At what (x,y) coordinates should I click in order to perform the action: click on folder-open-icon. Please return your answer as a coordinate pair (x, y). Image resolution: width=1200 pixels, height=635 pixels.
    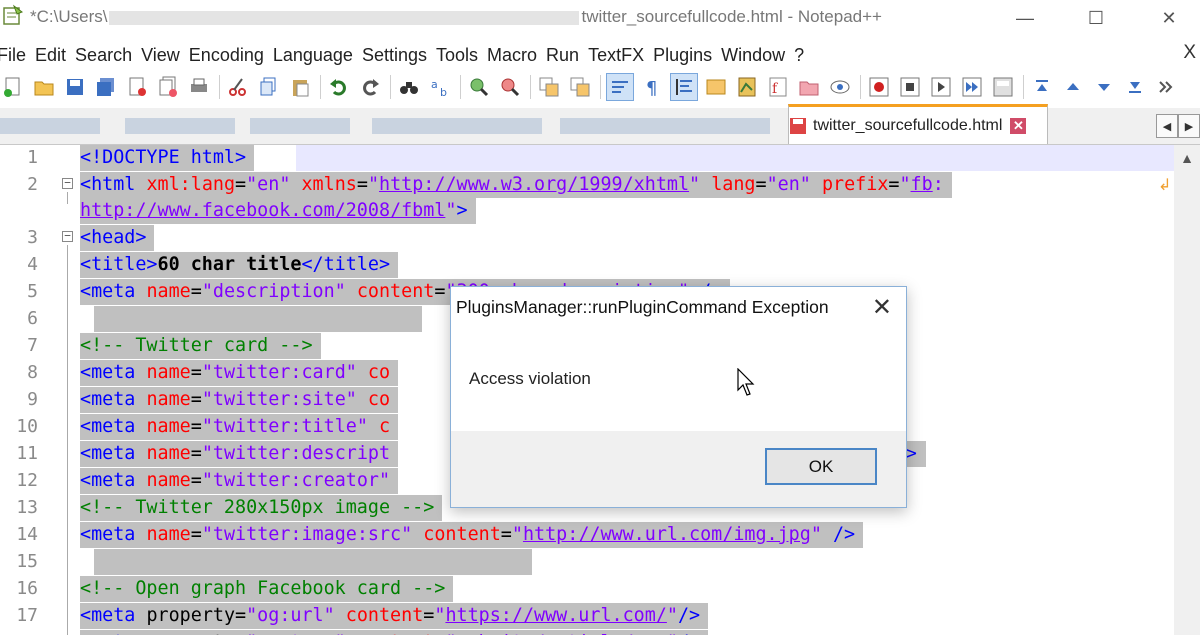
    Looking at the image, I should click on (44, 88).